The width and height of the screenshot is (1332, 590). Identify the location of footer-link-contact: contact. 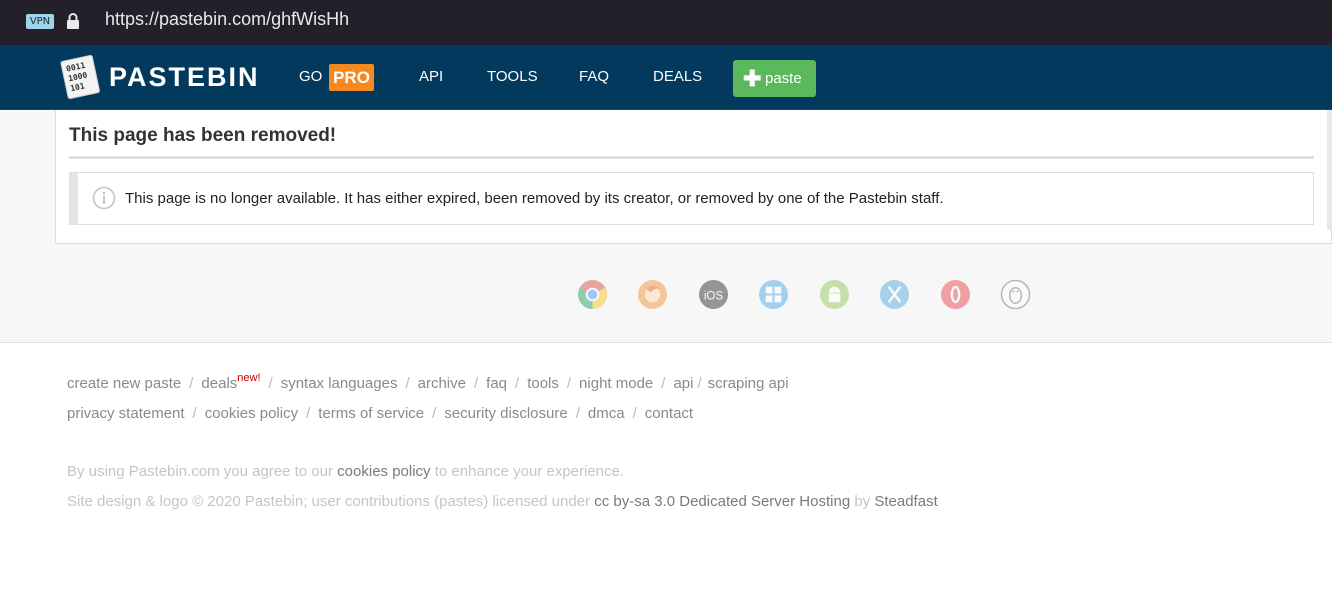
(669, 413).